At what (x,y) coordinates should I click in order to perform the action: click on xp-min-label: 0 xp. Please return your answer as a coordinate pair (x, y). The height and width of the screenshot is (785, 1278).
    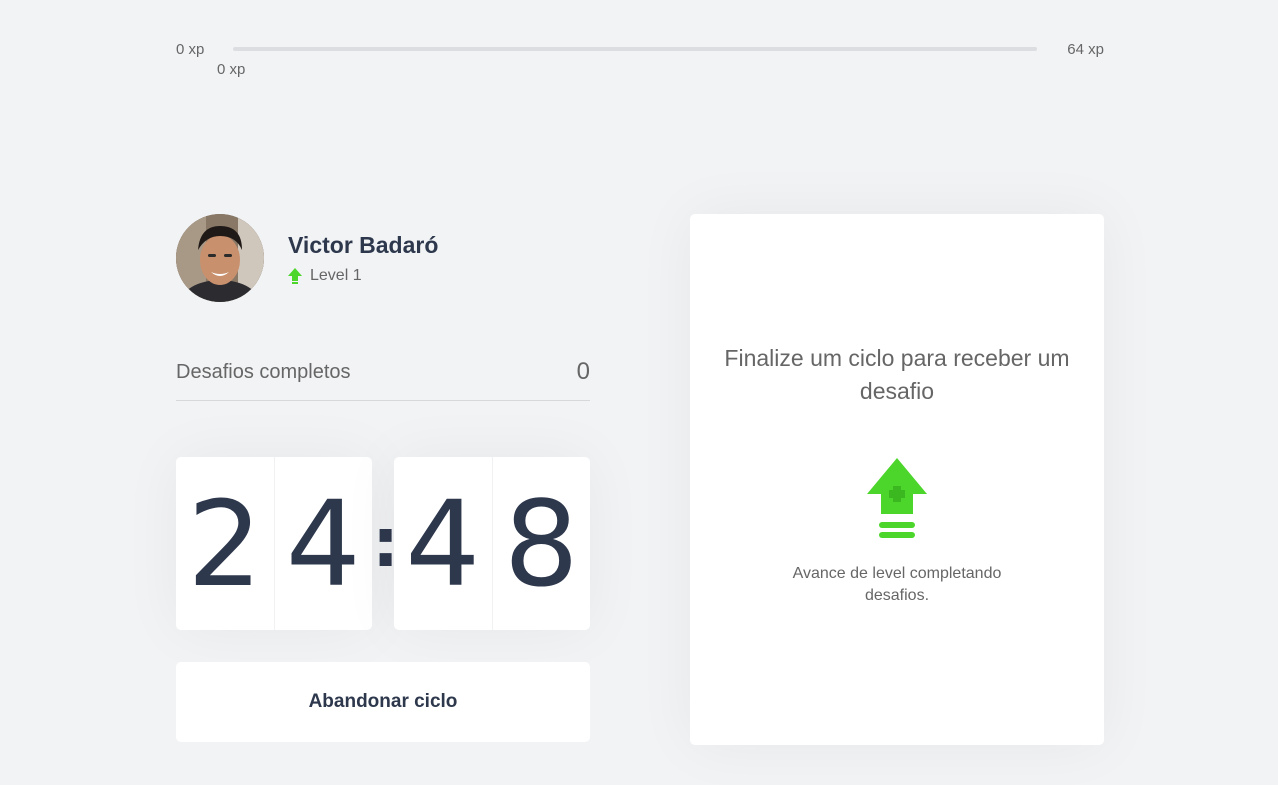
    Looking at the image, I should click on (190, 49).